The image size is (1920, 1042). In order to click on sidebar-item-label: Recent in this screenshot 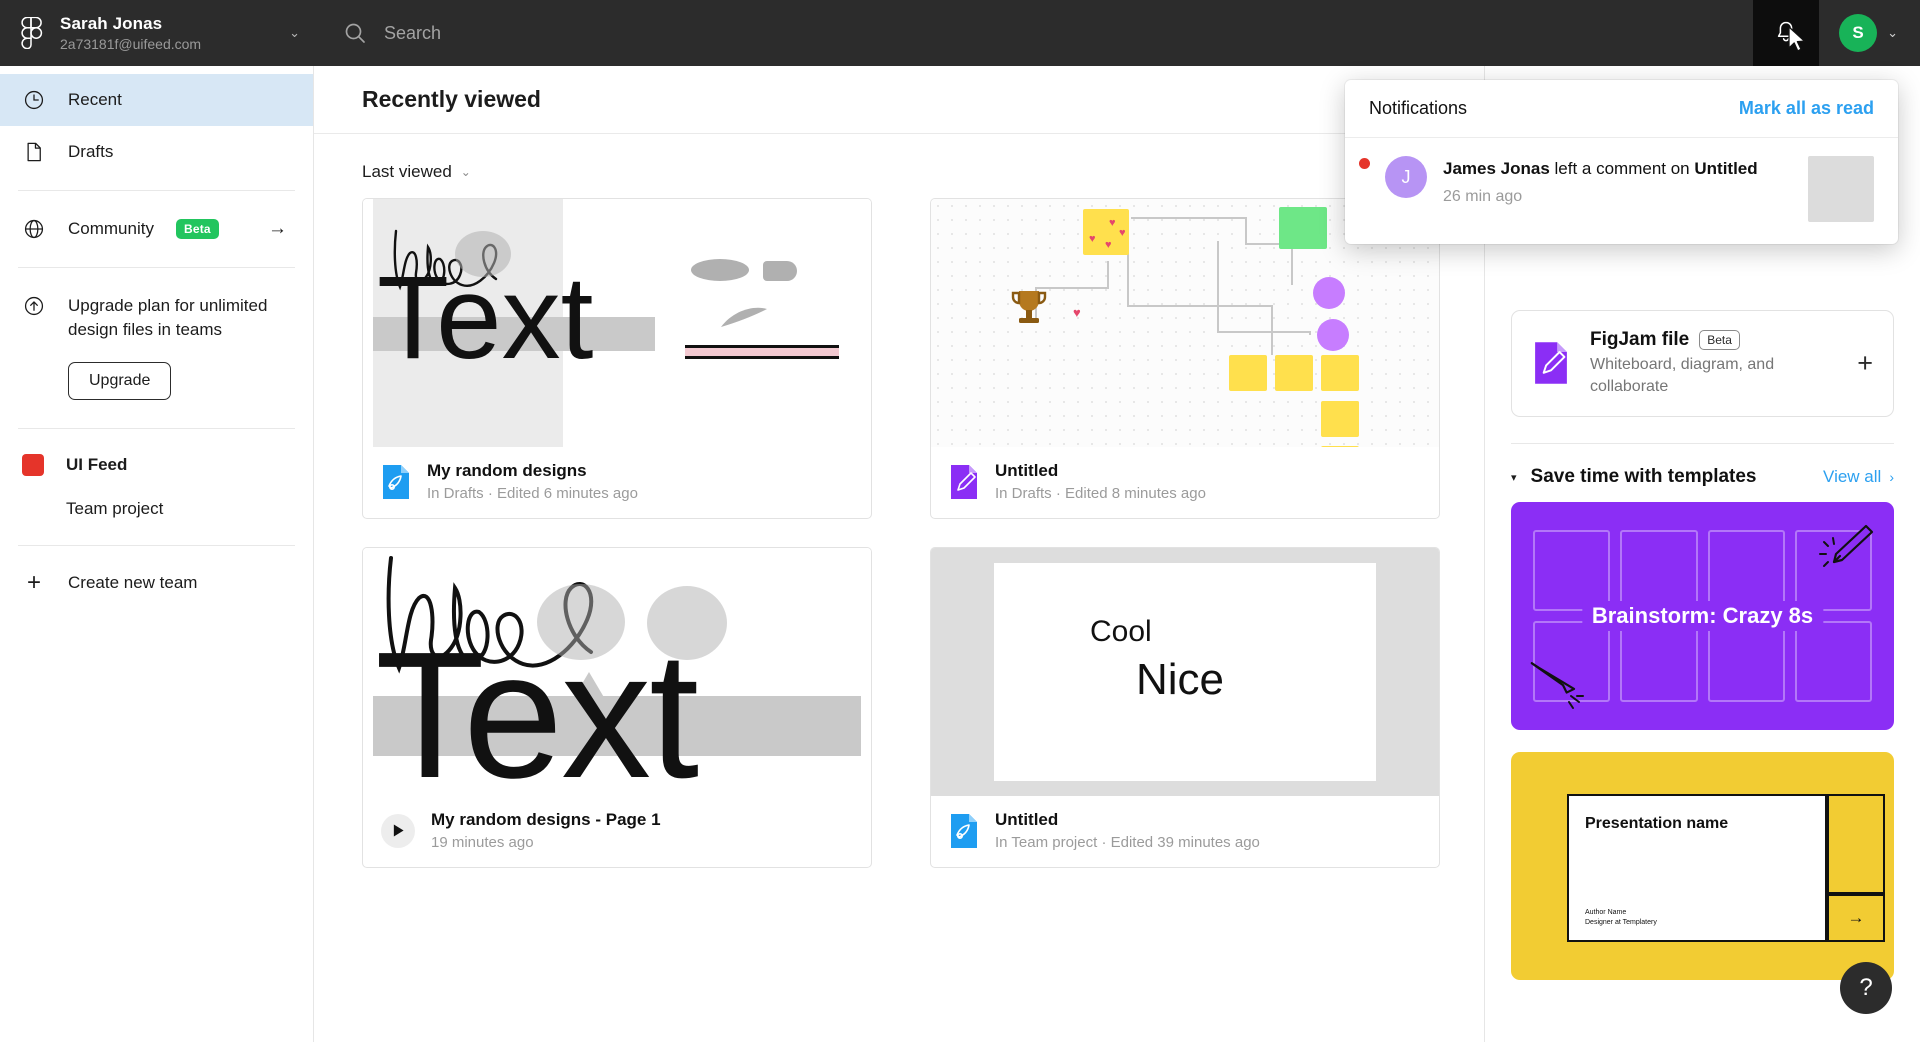, I will do `click(95, 99)`.